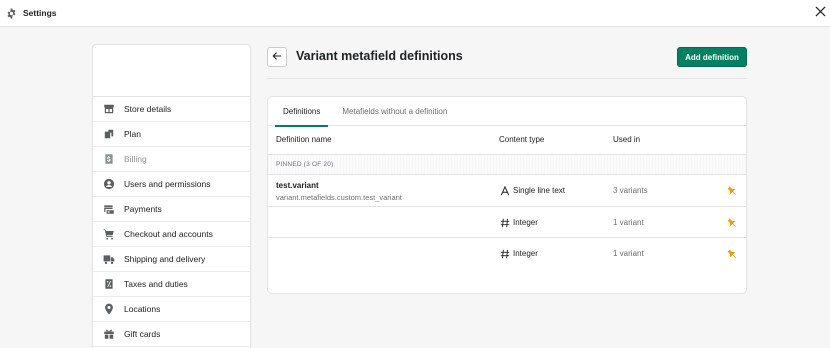 This screenshot has width=830, height=348. What do you see at coordinates (109, 234) in the screenshot?
I see `cart-icon` at bounding box center [109, 234].